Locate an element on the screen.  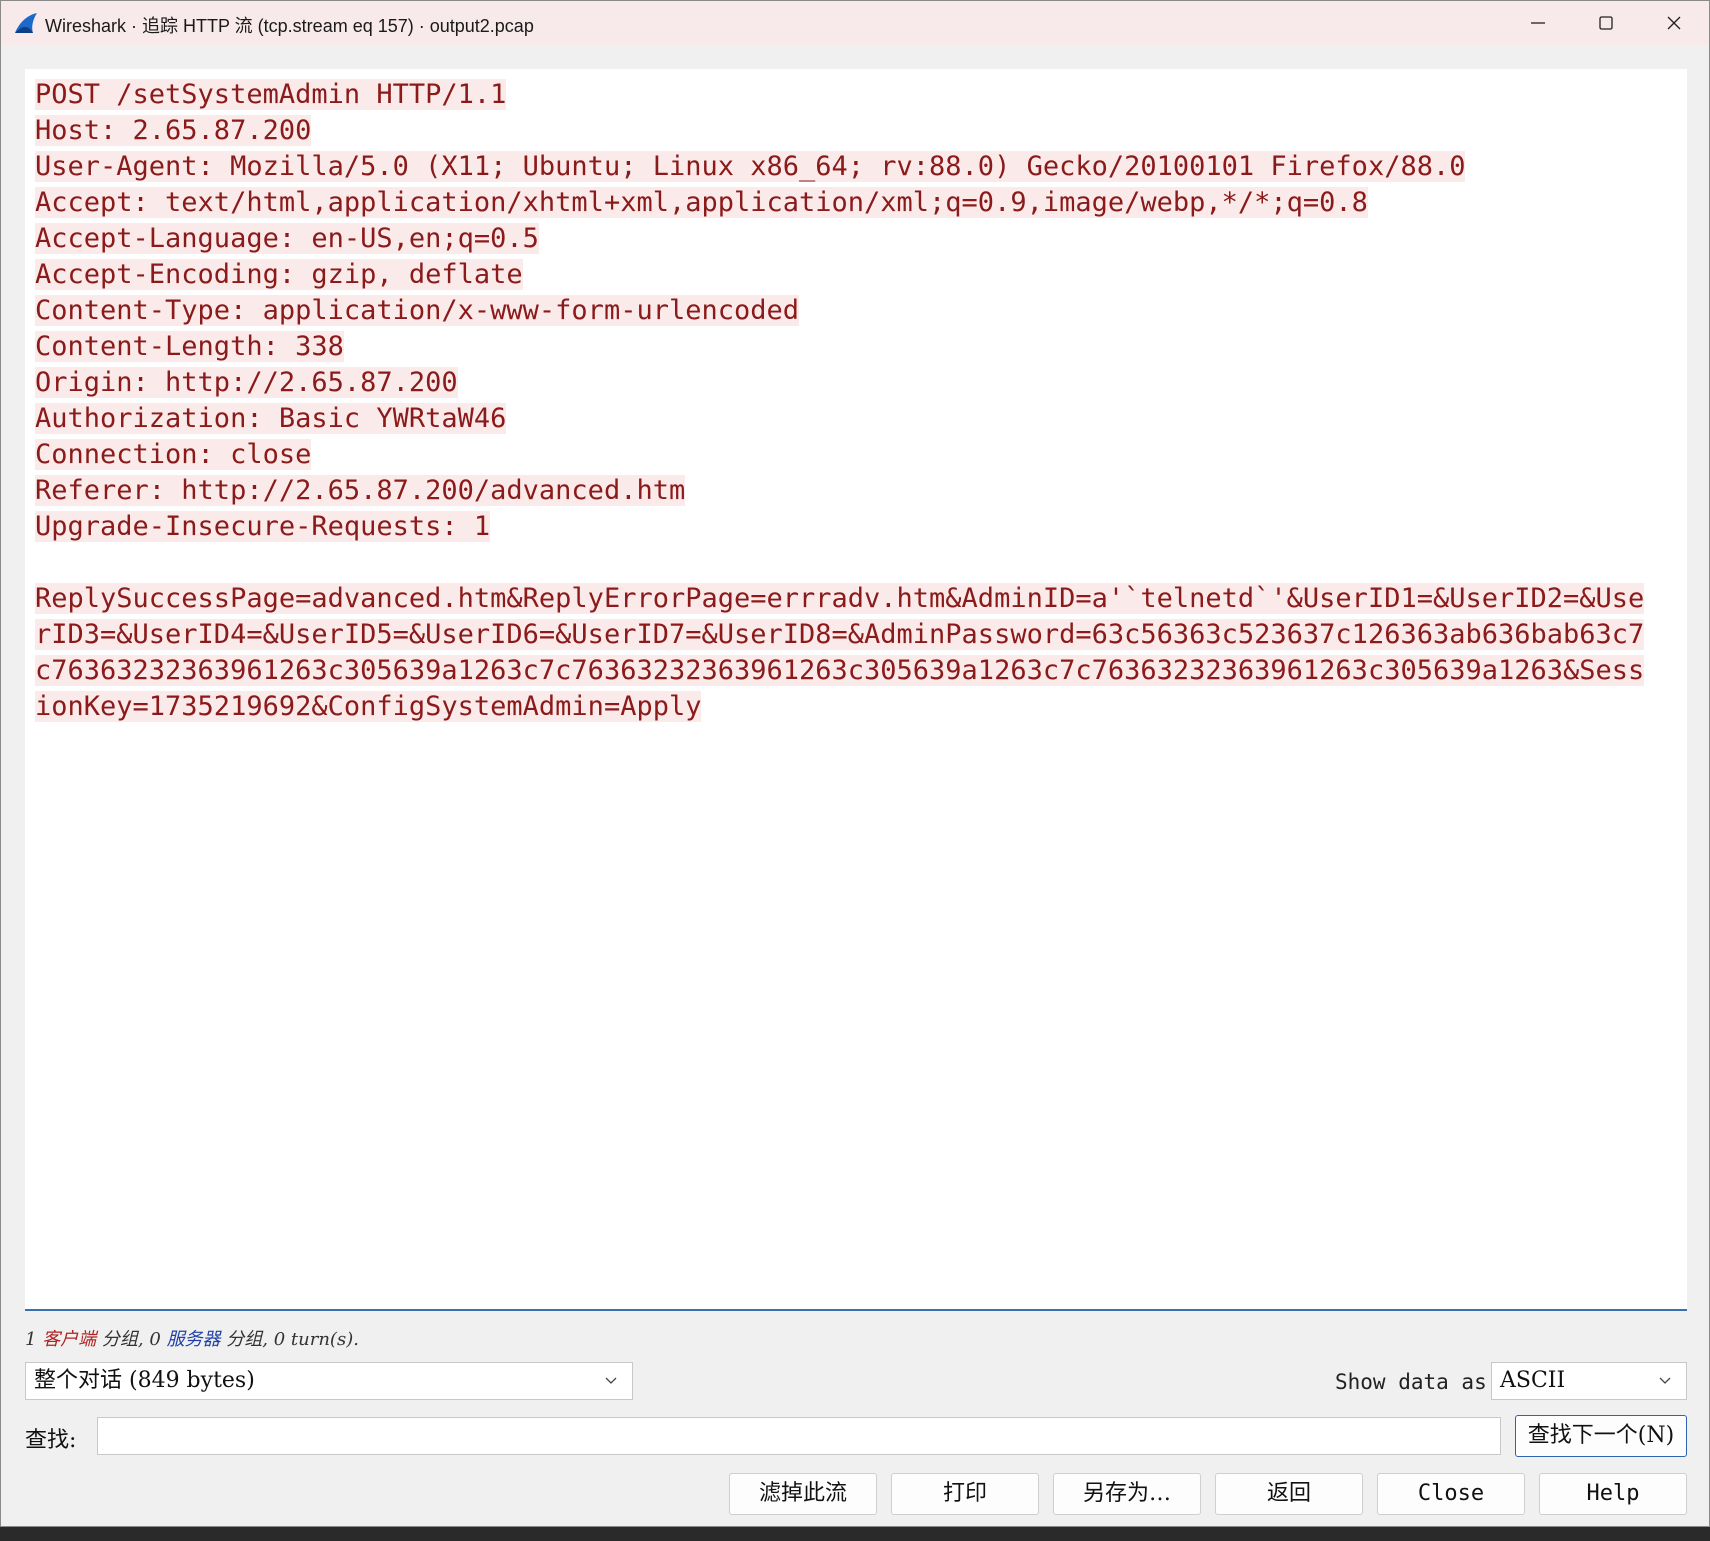
show-data-label: Show data as is located at coordinates (1411, 1382).